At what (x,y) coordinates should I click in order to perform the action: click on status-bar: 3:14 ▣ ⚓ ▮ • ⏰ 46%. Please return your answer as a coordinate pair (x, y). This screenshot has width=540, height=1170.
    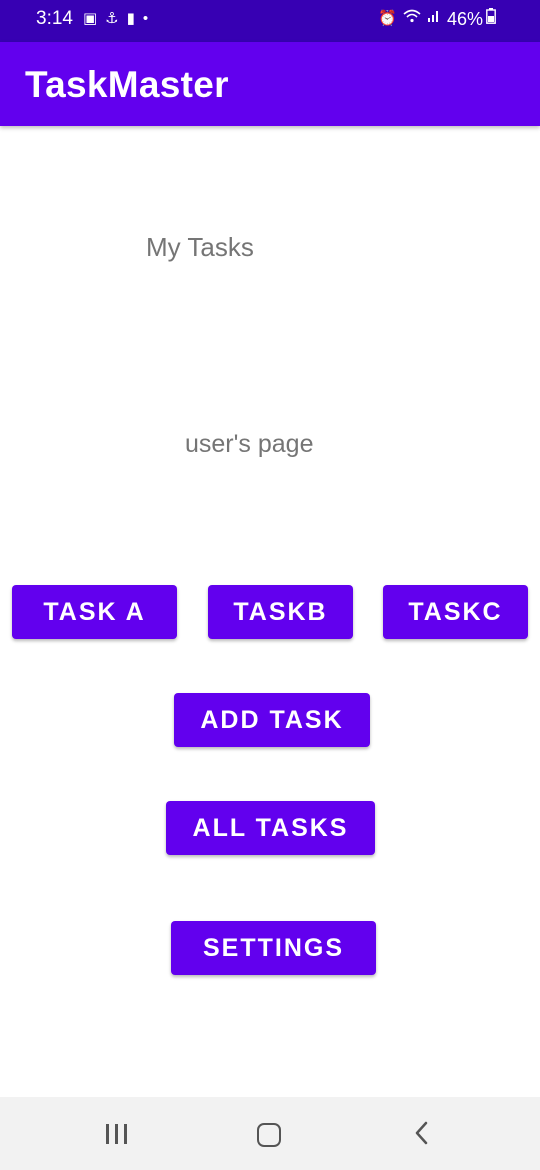
    Looking at the image, I should click on (270, 21).